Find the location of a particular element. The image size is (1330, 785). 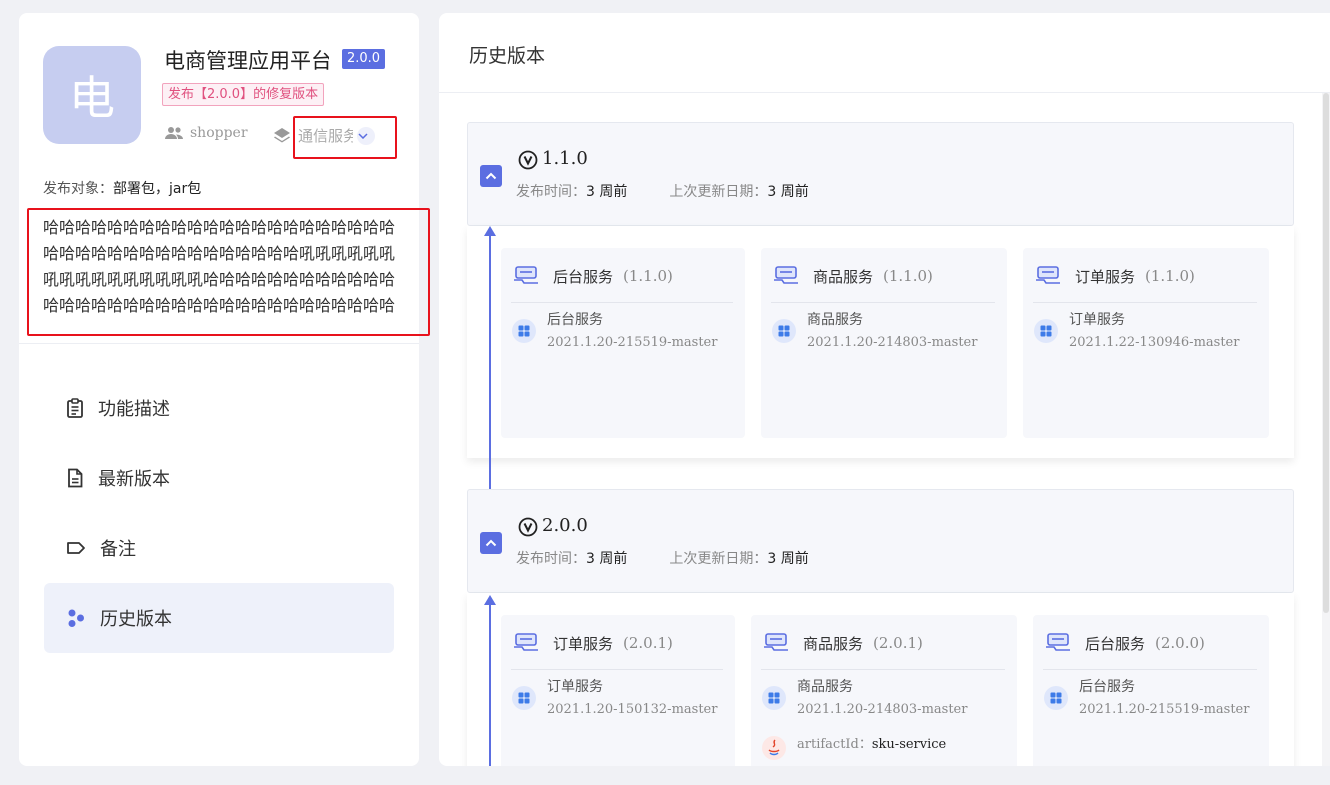

owner: shopper is located at coordinates (206, 133).